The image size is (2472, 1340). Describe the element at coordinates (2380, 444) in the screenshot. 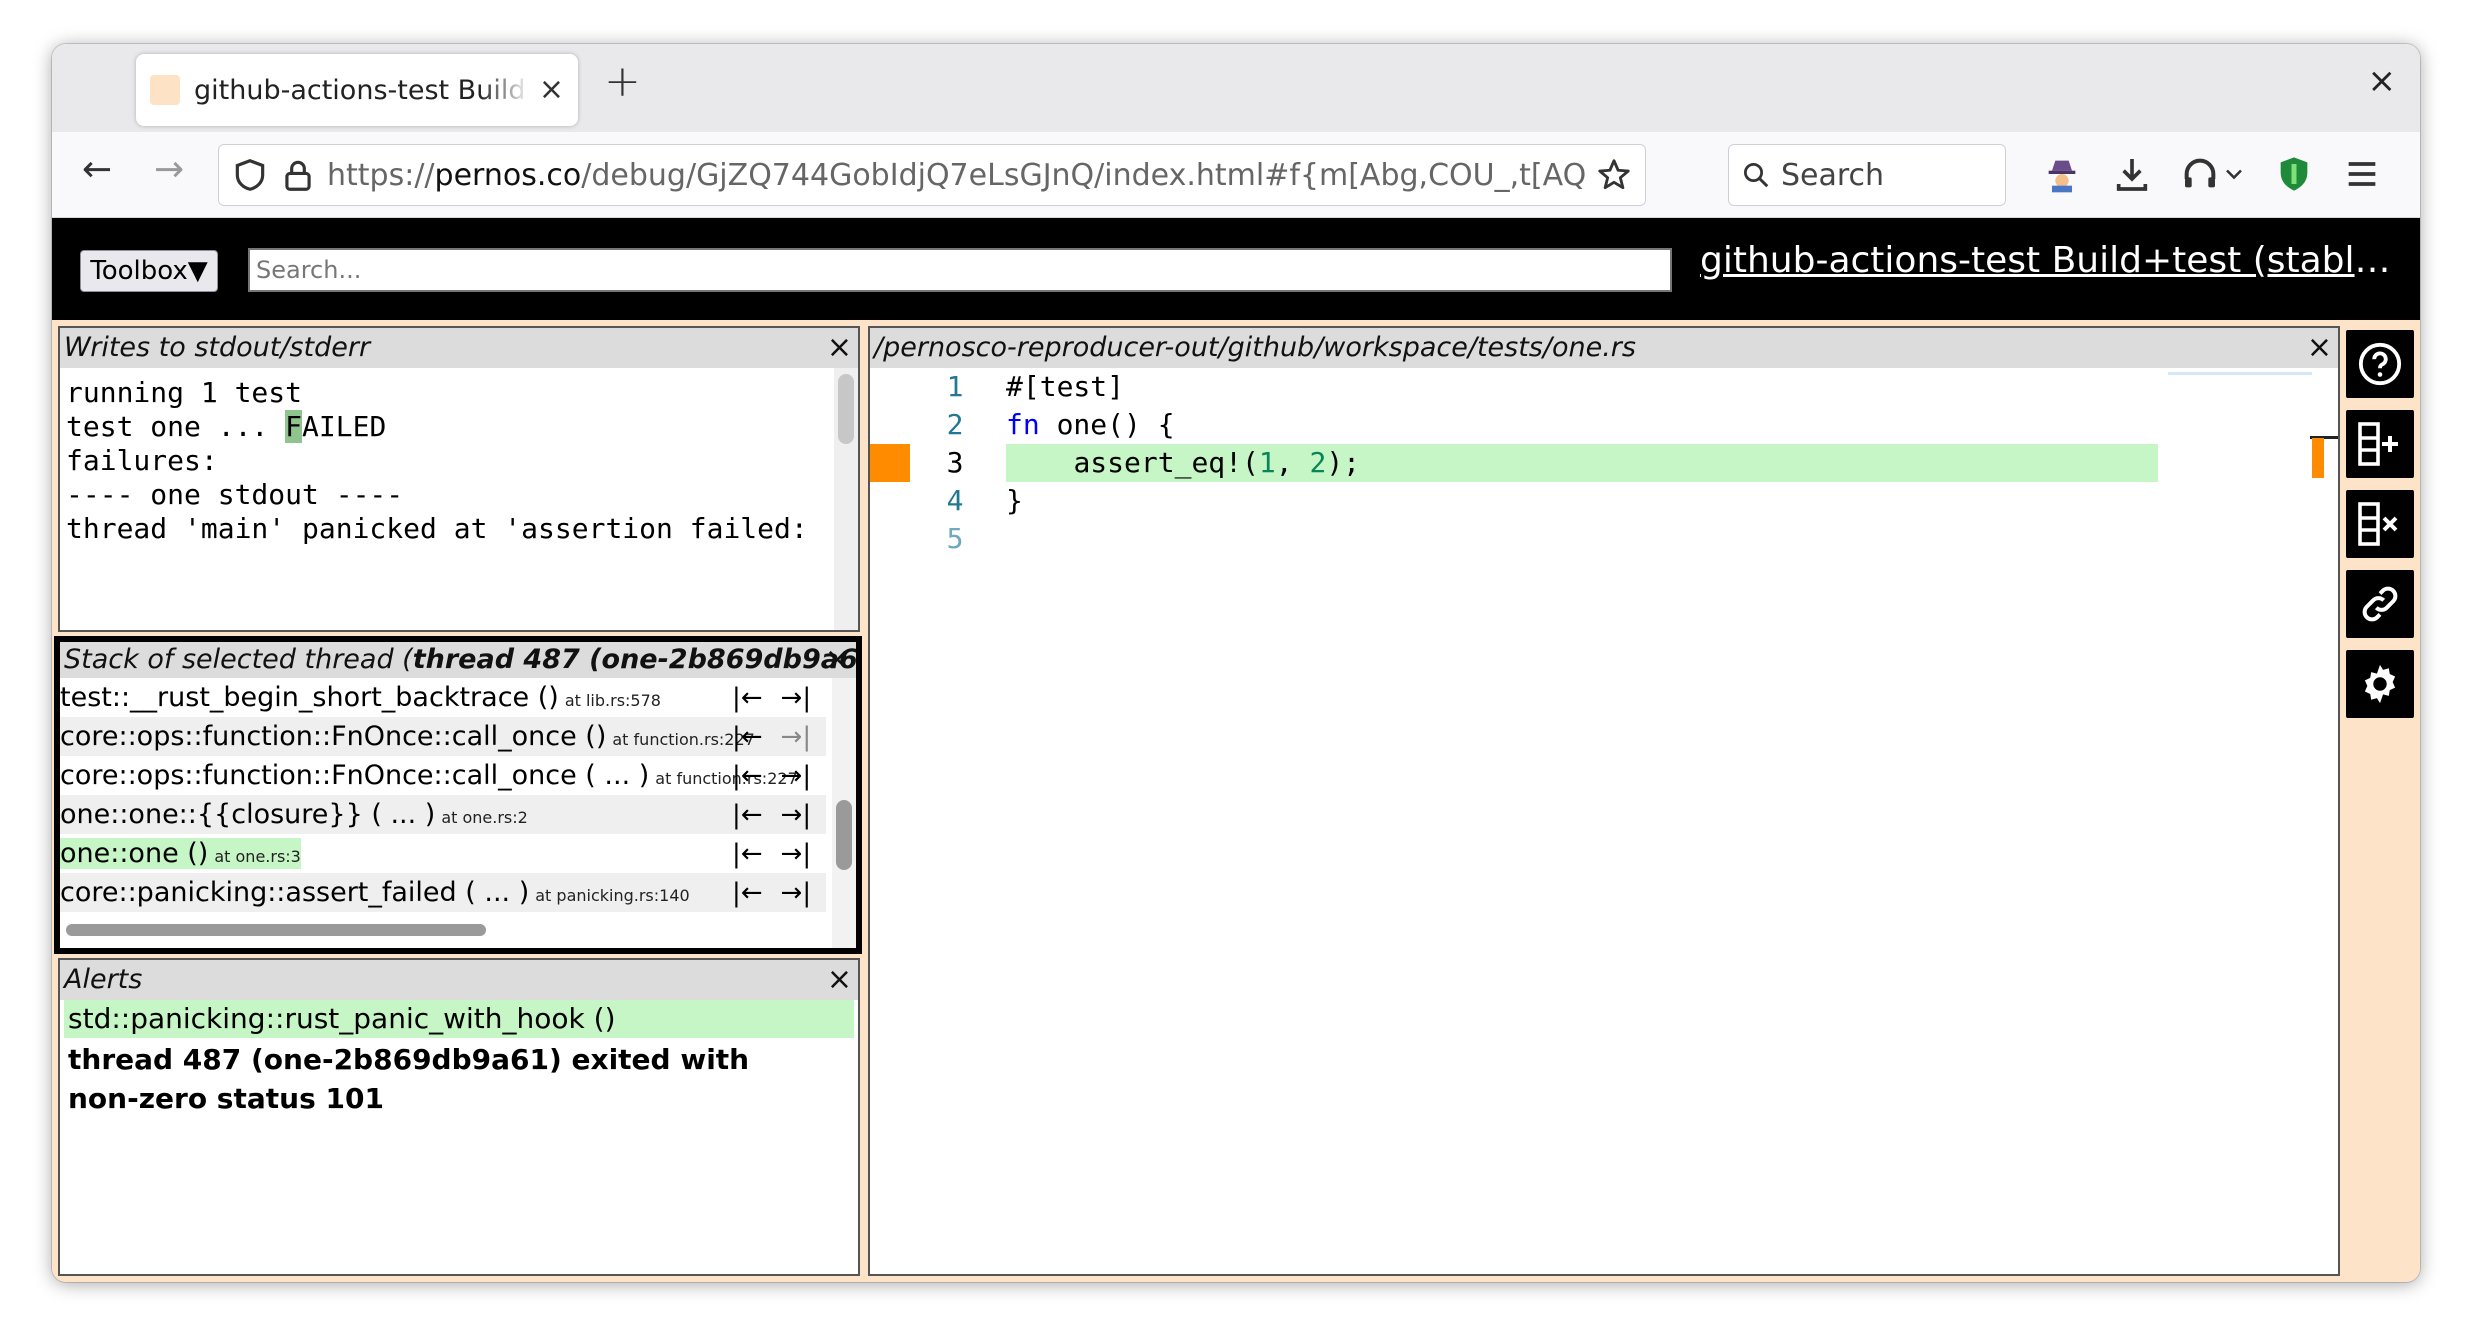

I see `add-column-button` at that location.